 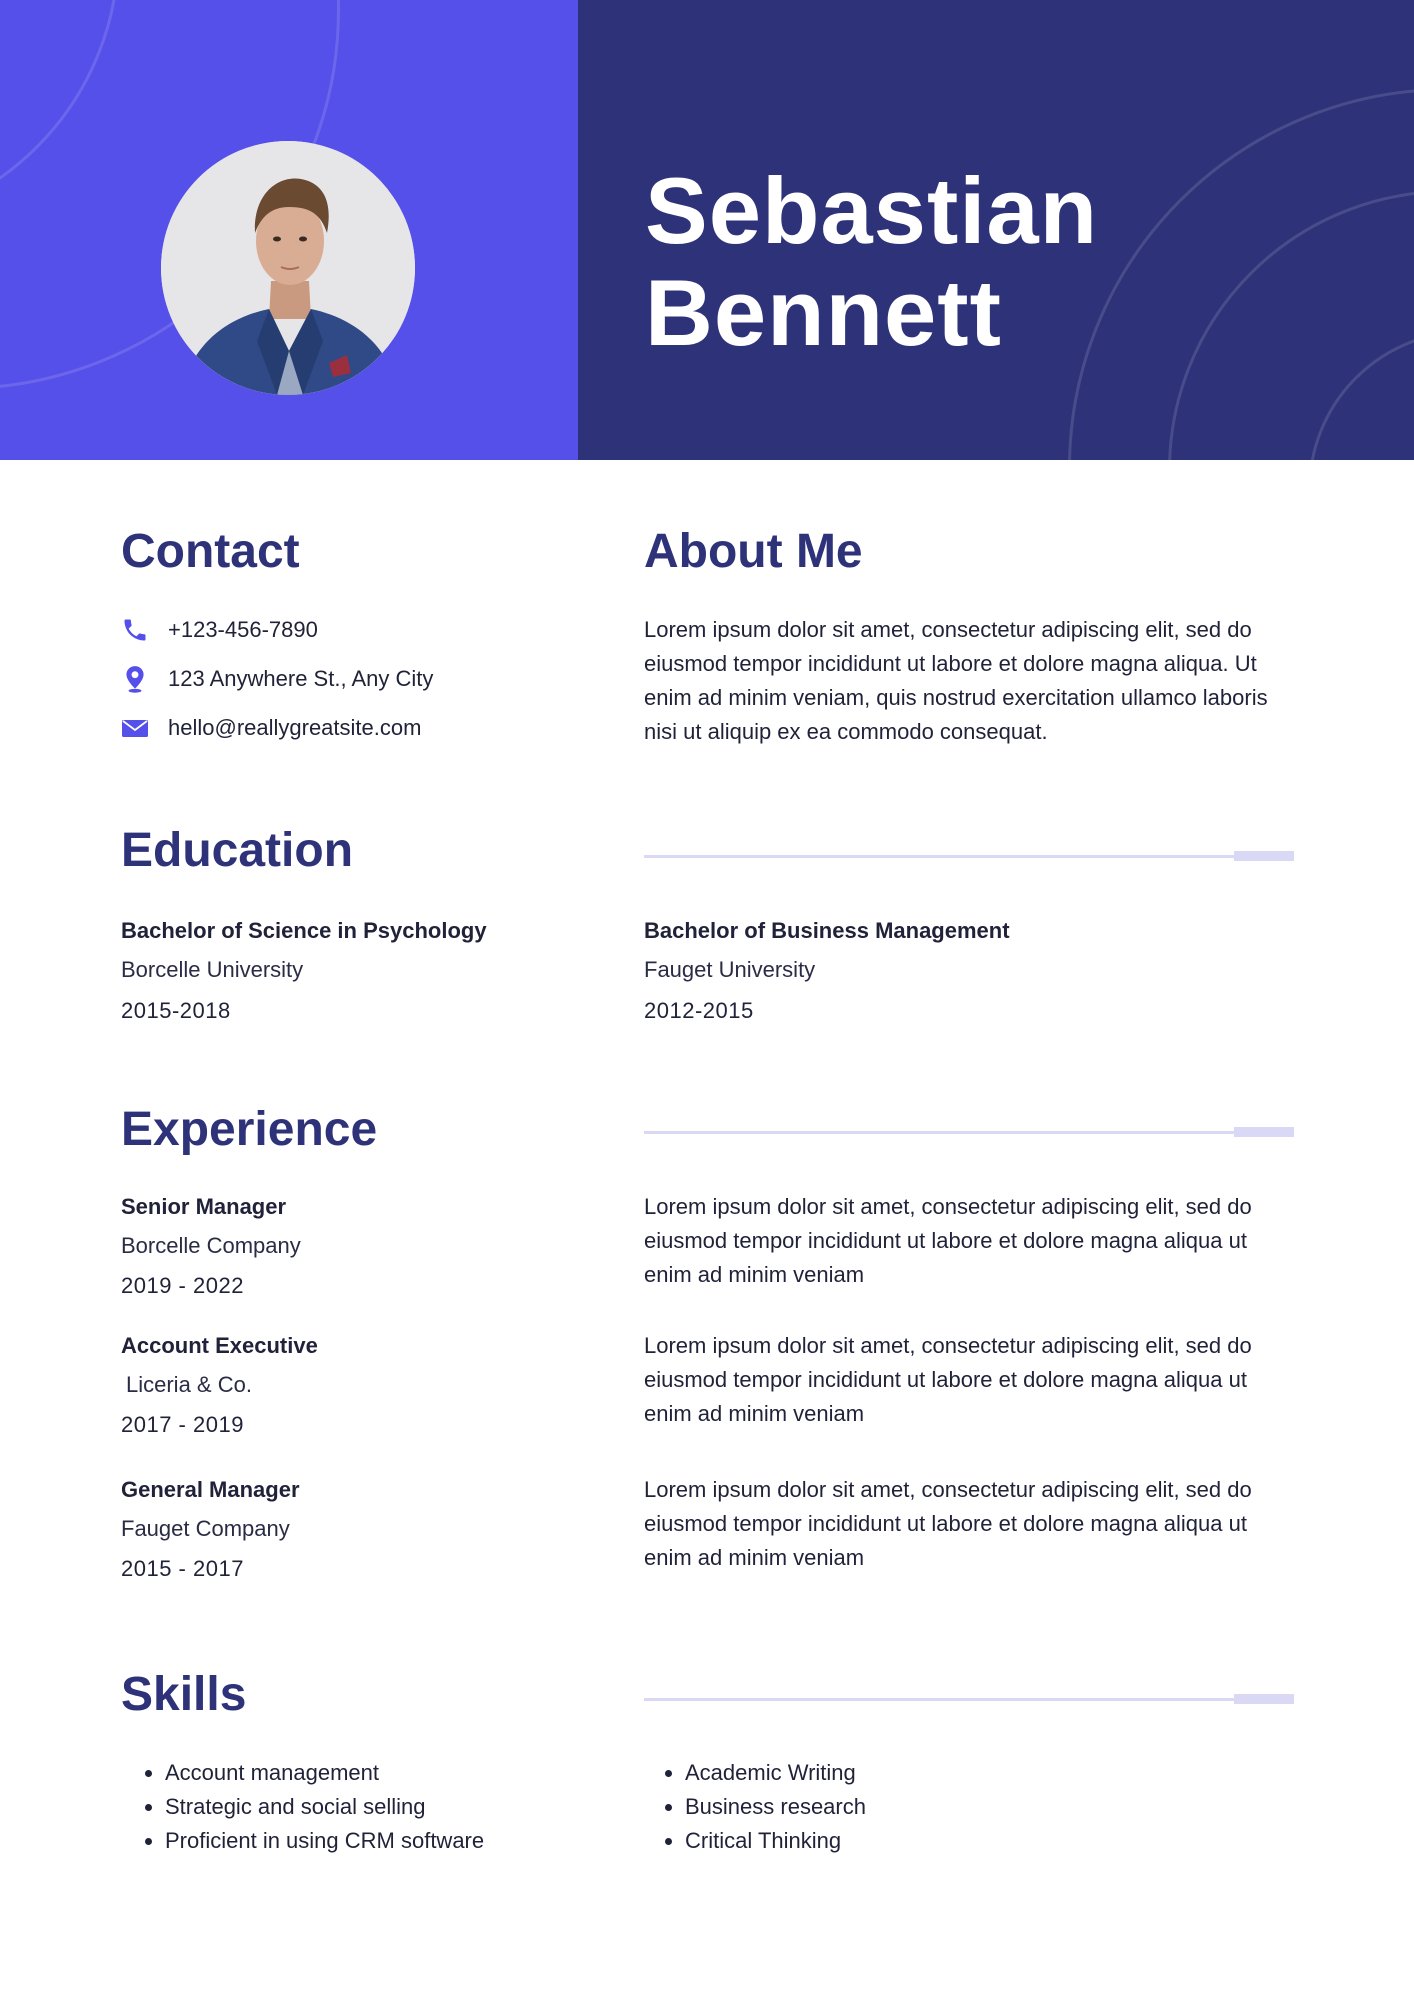 I want to click on job-years: 2019 - 2022, so click(x=182, y=1285).